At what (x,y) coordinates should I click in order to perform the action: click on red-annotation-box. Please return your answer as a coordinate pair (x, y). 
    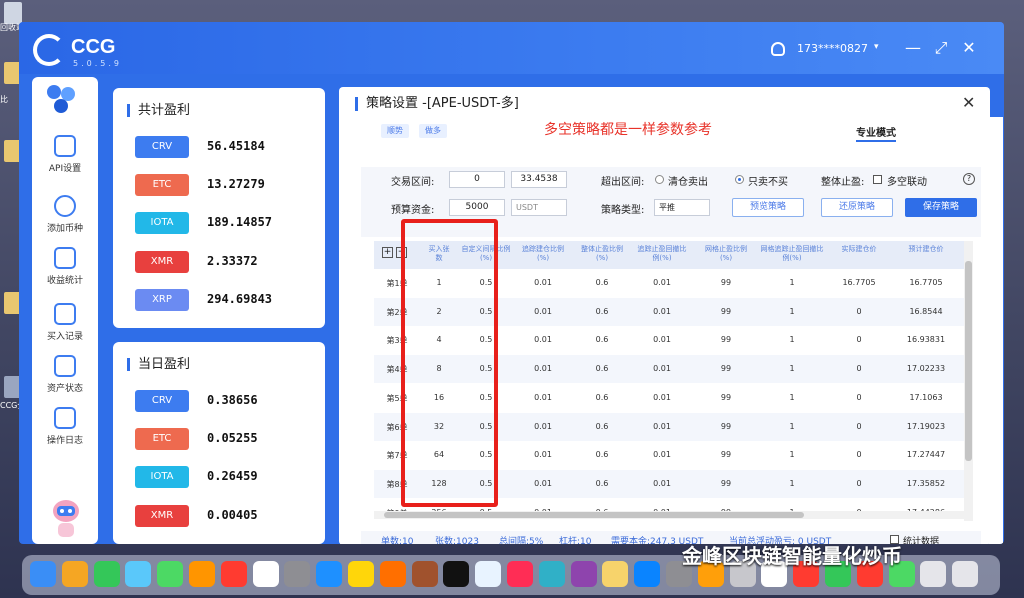
    Looking at the image, I should click on (449, 363).